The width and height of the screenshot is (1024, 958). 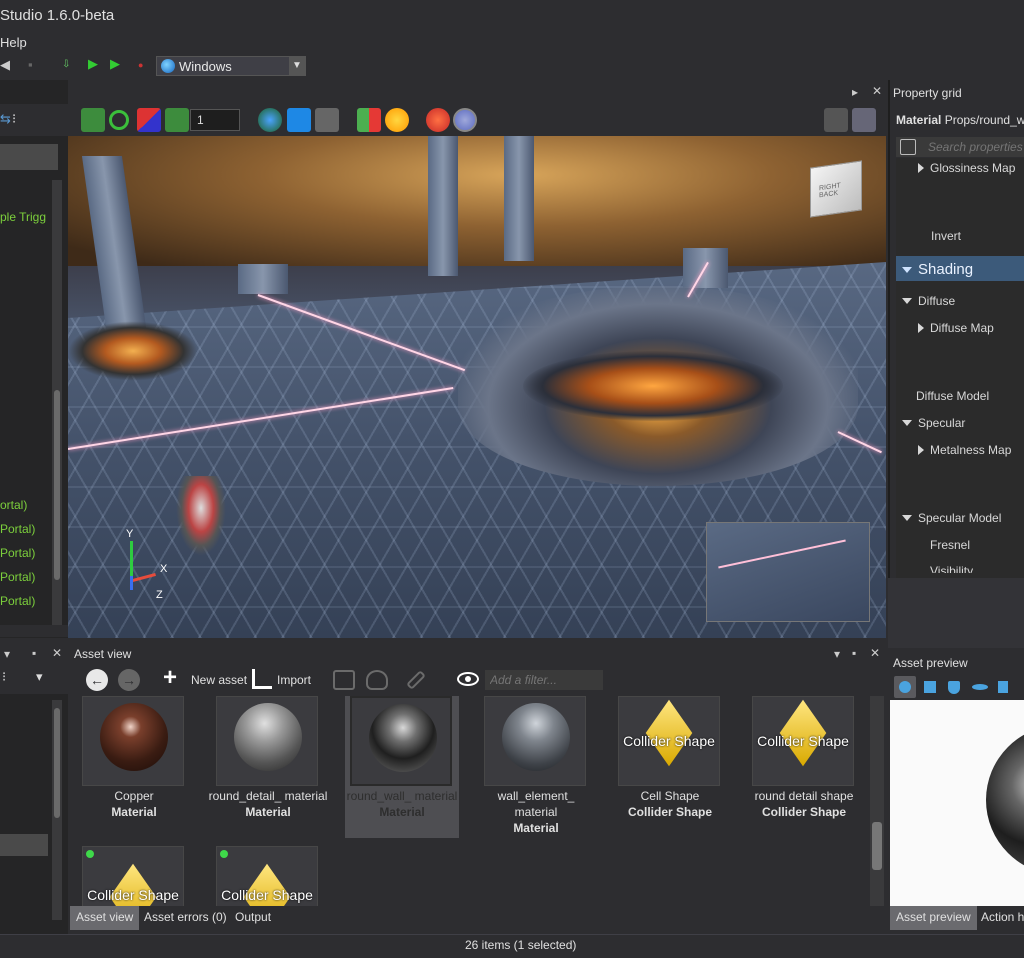 What do you see at coordinates (670, 804) in the screenshot?
I see `asset-name: Cell Shape Collider Shape` at bounding box center [670, 804].